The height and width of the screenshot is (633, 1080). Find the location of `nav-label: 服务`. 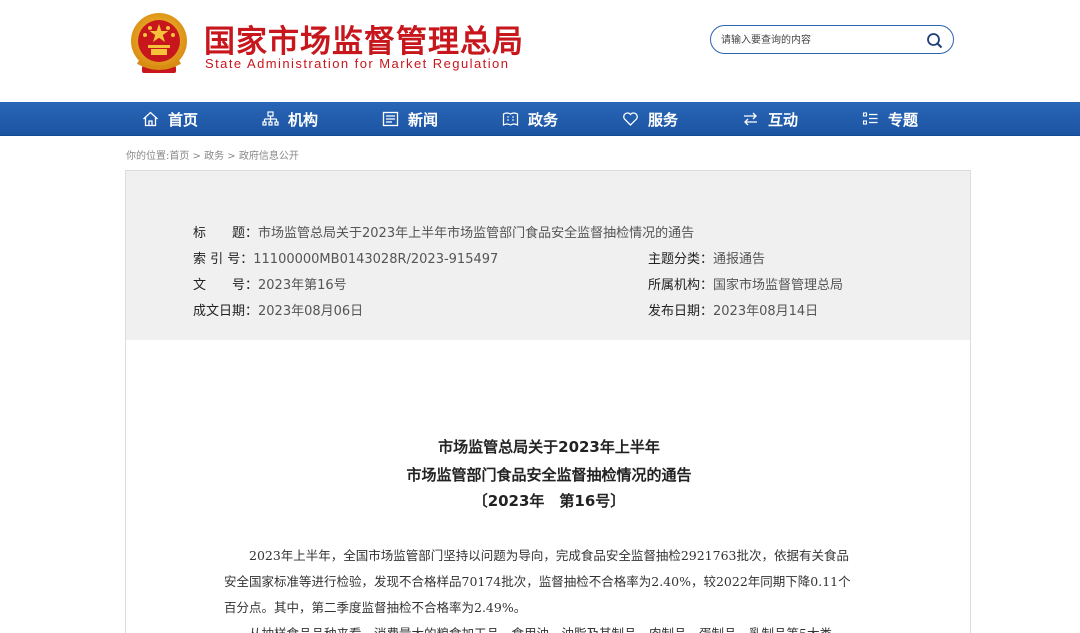

nav-label: 服务 is located at coordinates (663, 119).